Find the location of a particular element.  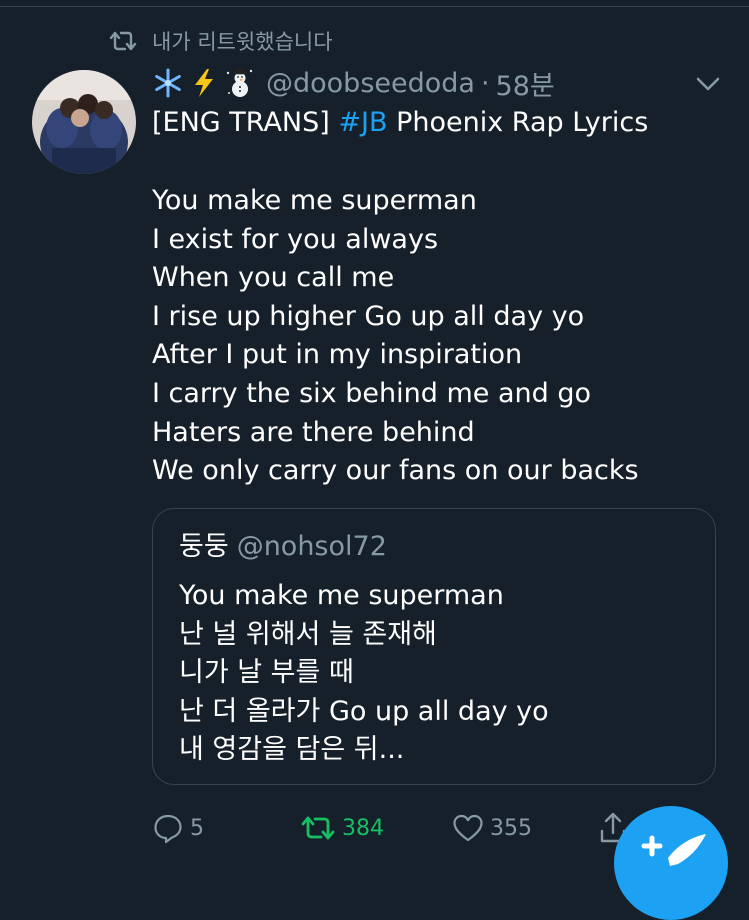

quoted-tweet-header: 둥둥 @nohsol72 is located at coordinates (283, 547).